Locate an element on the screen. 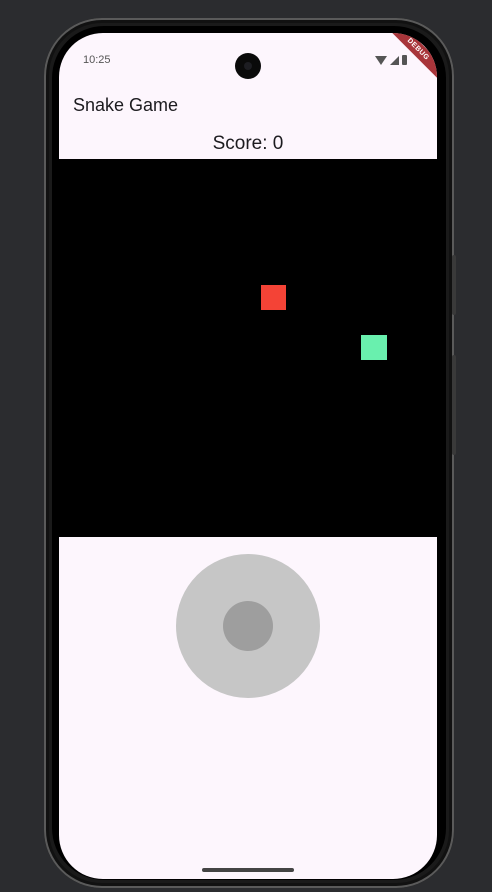 Image resolution: width=492 pixels, height=892 pixels. food-item is located at coordinates (273, 297).